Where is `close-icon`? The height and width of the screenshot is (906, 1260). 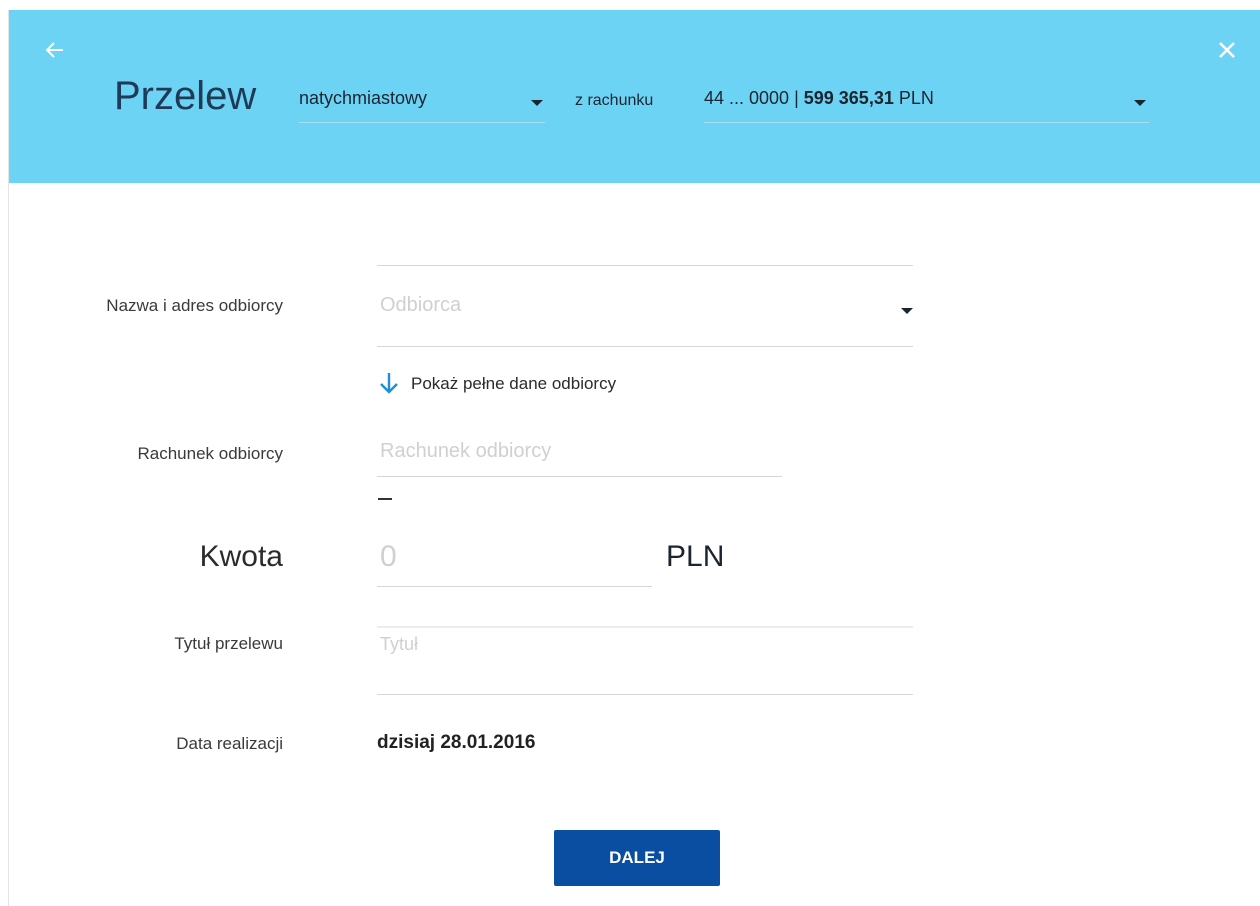 close-icon is located at coordinates (1227, 50).